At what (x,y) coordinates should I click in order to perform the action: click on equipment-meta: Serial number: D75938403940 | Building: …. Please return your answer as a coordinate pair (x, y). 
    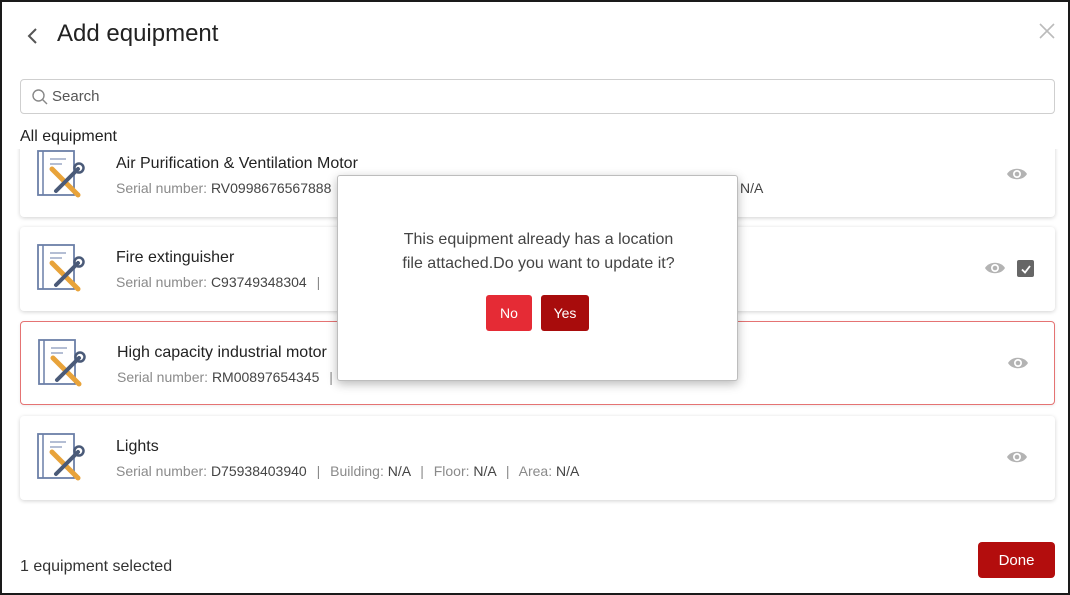
    Looking at the image, I should click on (347, 471).